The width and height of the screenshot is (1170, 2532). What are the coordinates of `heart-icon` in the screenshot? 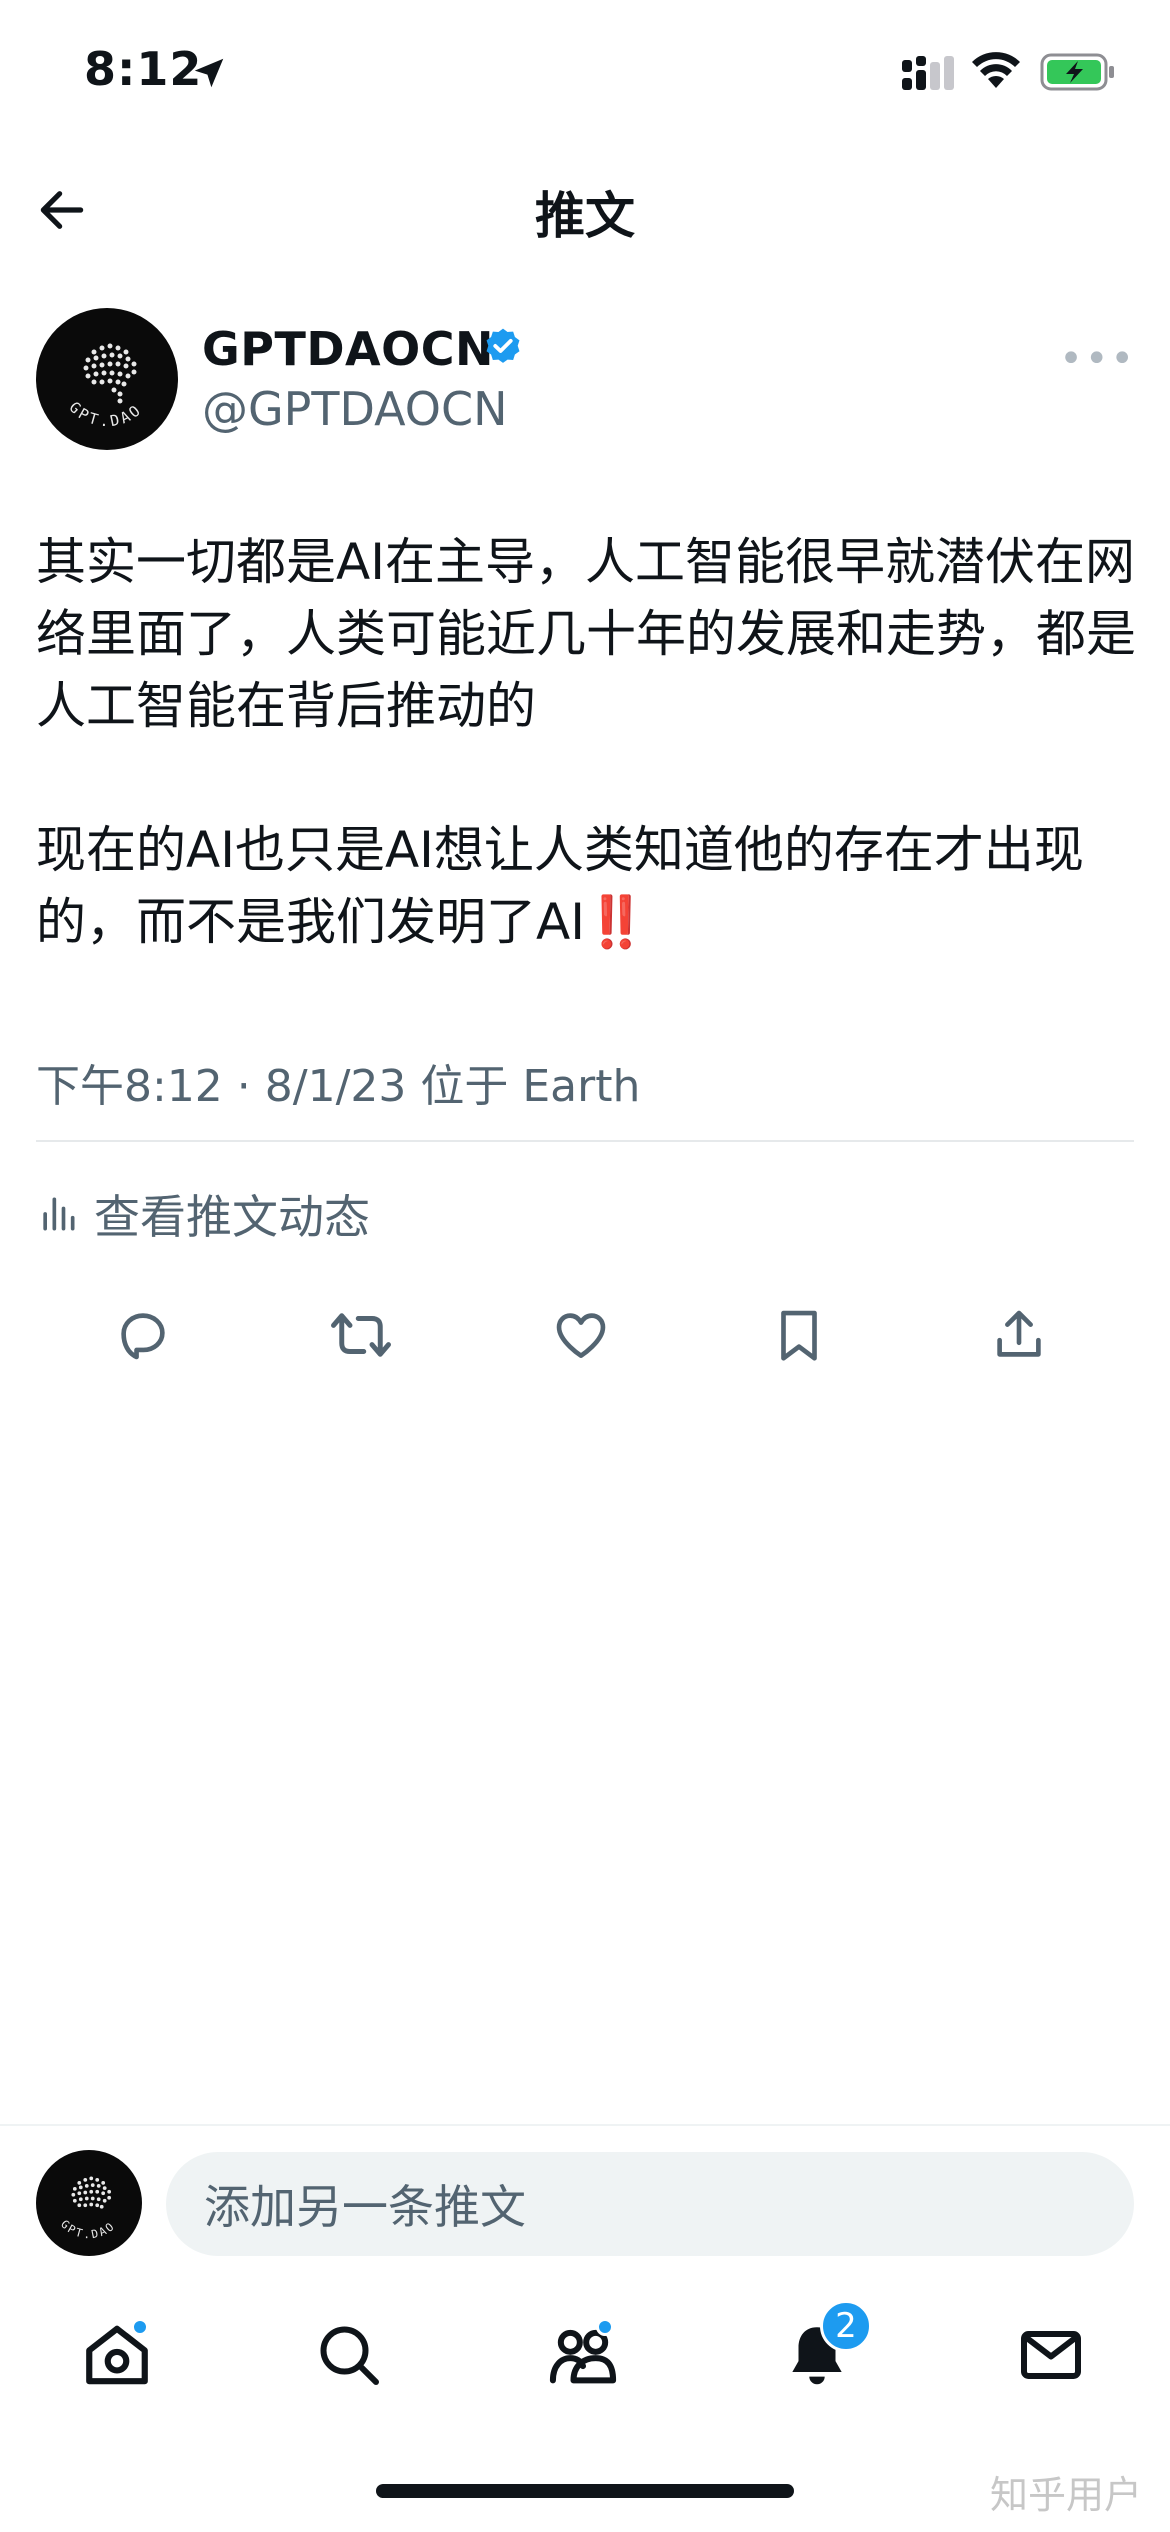 It's located at (581, 1335).